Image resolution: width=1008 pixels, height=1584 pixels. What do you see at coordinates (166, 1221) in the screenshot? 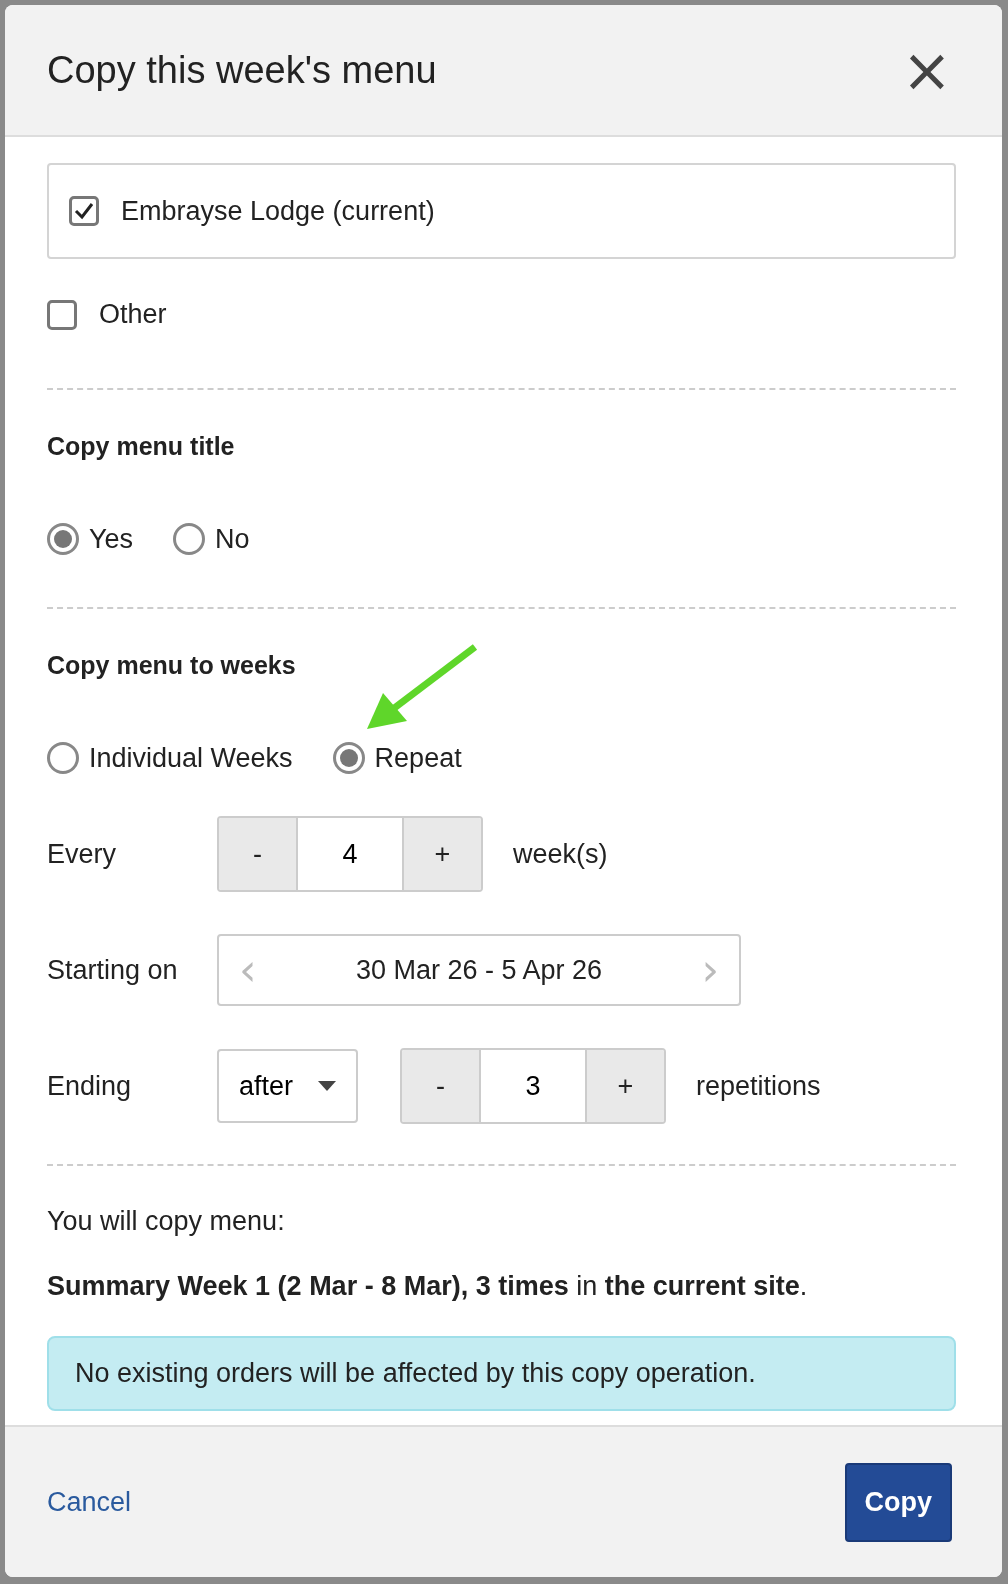
I see `summary-intro: You will copy menu:` at bounding box center [166, 1221].